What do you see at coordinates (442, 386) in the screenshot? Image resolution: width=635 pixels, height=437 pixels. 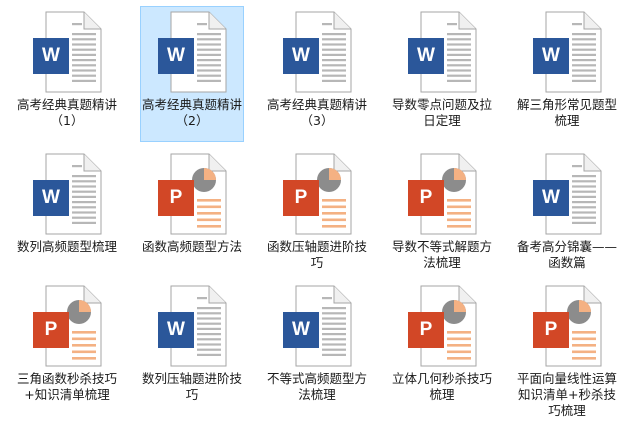 I see `file-name-label: 立体几何秒杀技巧梳理` at bounding box center [442, 386].